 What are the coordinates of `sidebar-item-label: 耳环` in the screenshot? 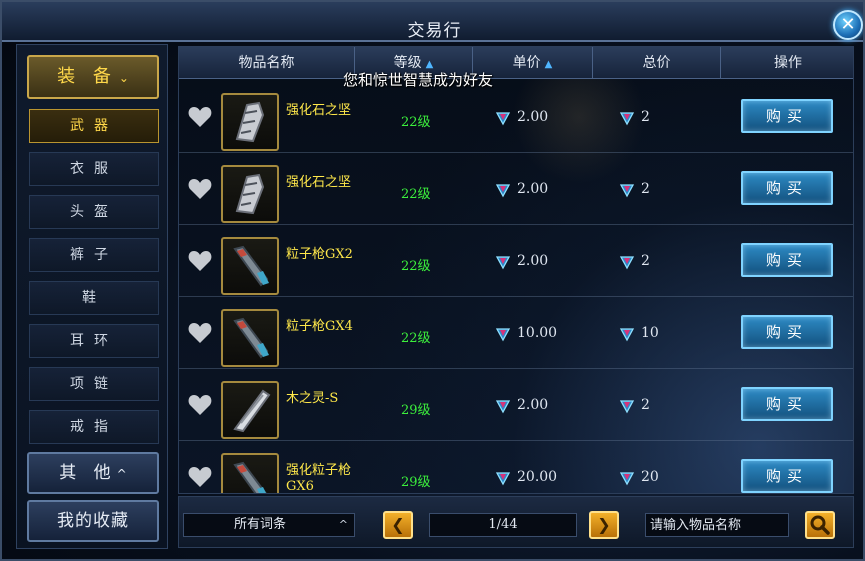 It's located at (94, 341).